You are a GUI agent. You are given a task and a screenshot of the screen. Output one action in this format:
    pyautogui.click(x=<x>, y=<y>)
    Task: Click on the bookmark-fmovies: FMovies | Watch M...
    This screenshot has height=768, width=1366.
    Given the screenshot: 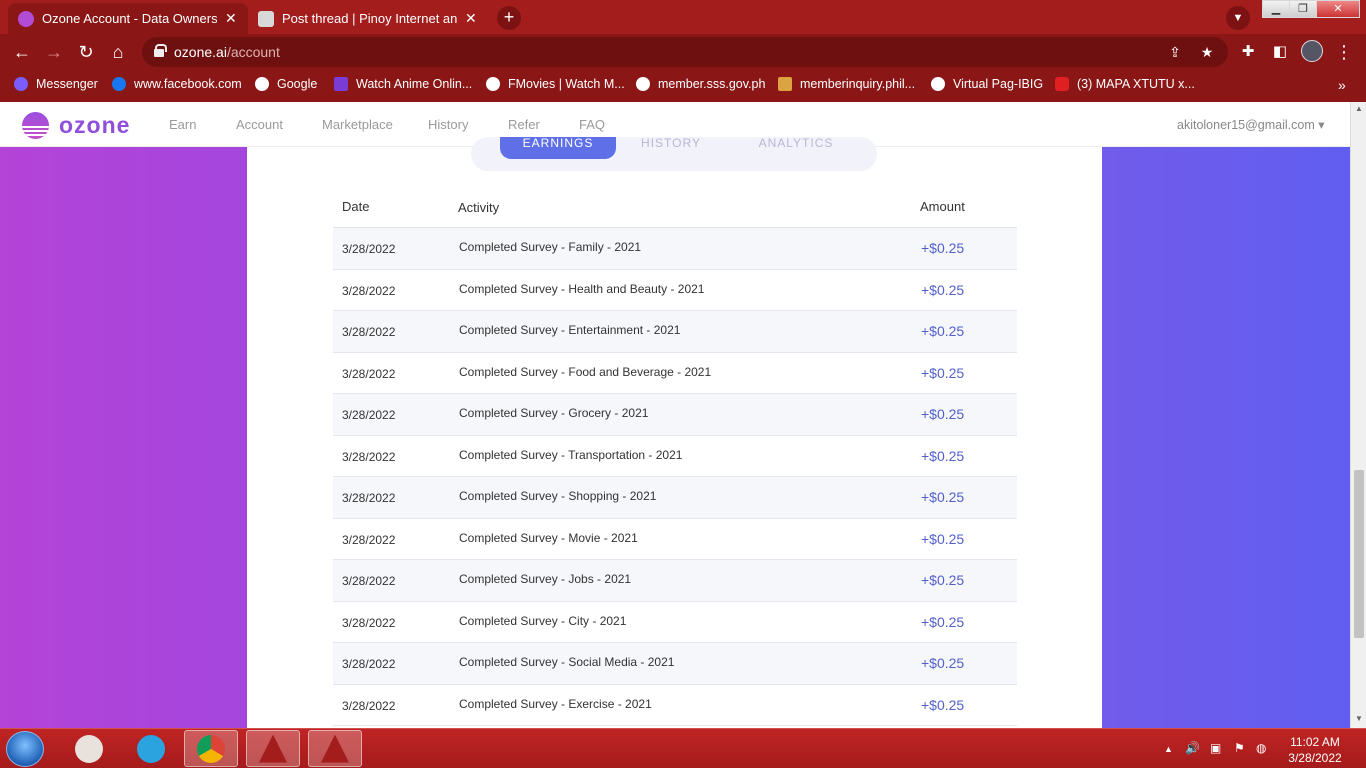 What is the action you would take?
    pyautogui.click(x=555, y=84)
    